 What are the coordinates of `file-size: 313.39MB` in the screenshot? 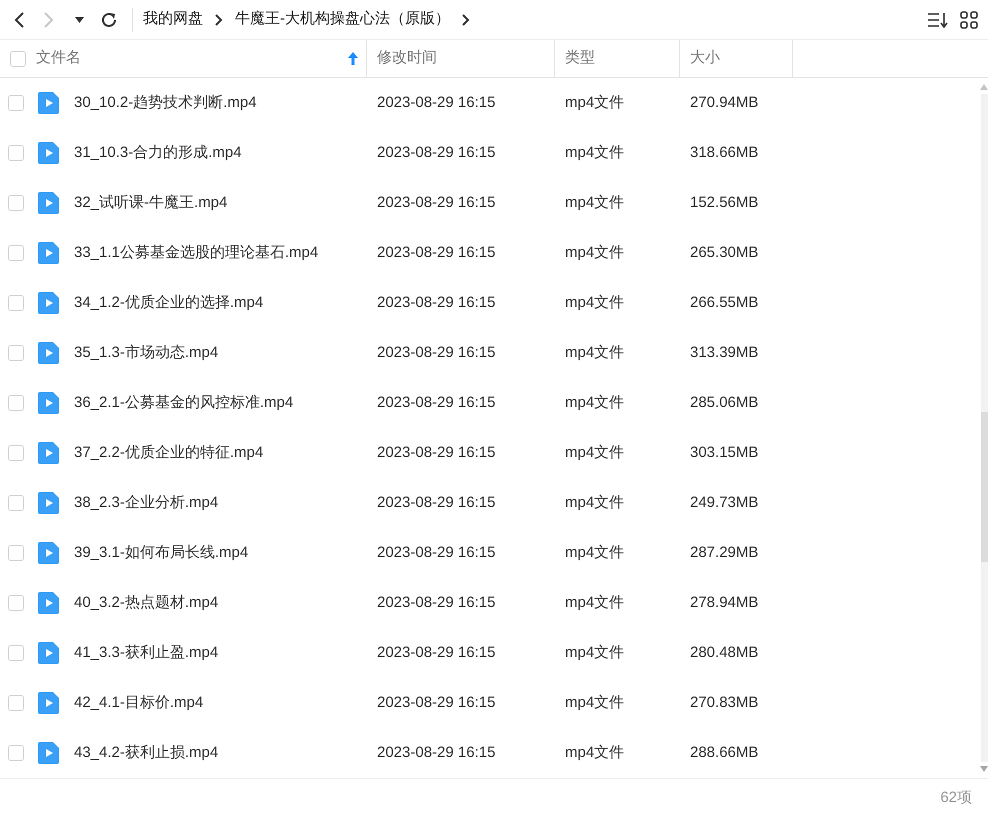 It's located at (724, 352).